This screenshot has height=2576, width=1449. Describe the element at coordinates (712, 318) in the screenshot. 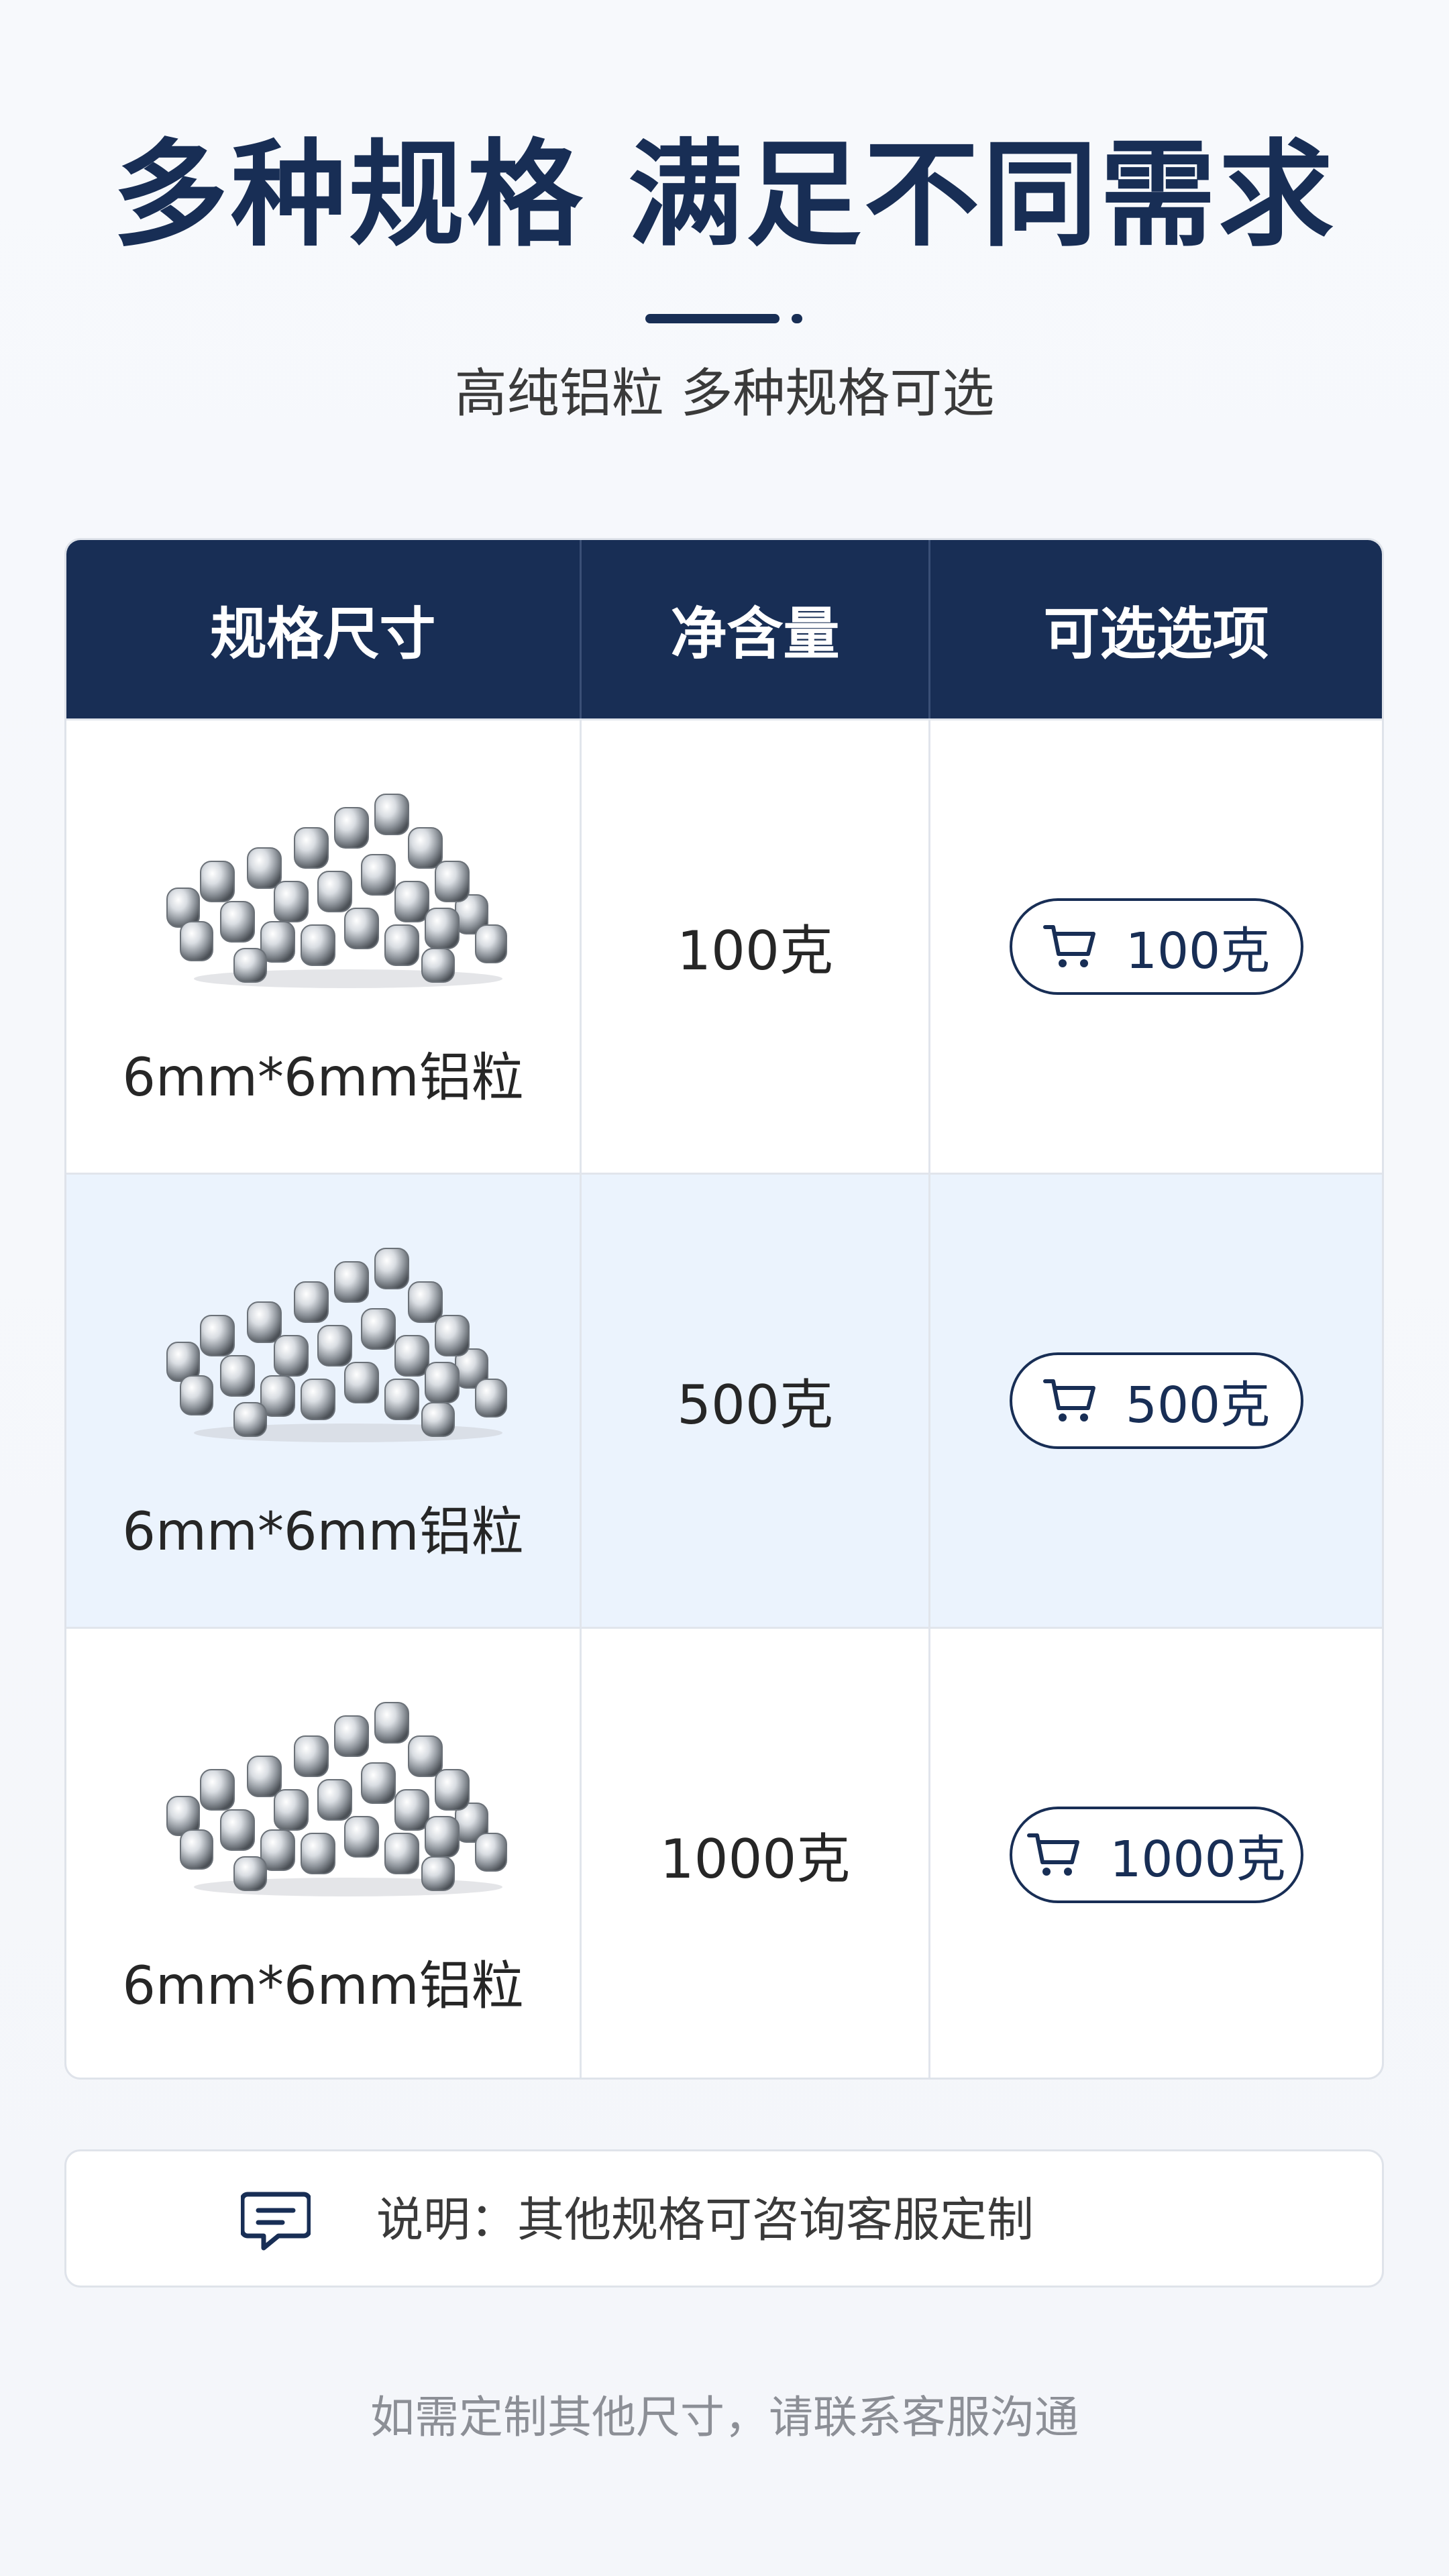

I see `title-underline` at that location.